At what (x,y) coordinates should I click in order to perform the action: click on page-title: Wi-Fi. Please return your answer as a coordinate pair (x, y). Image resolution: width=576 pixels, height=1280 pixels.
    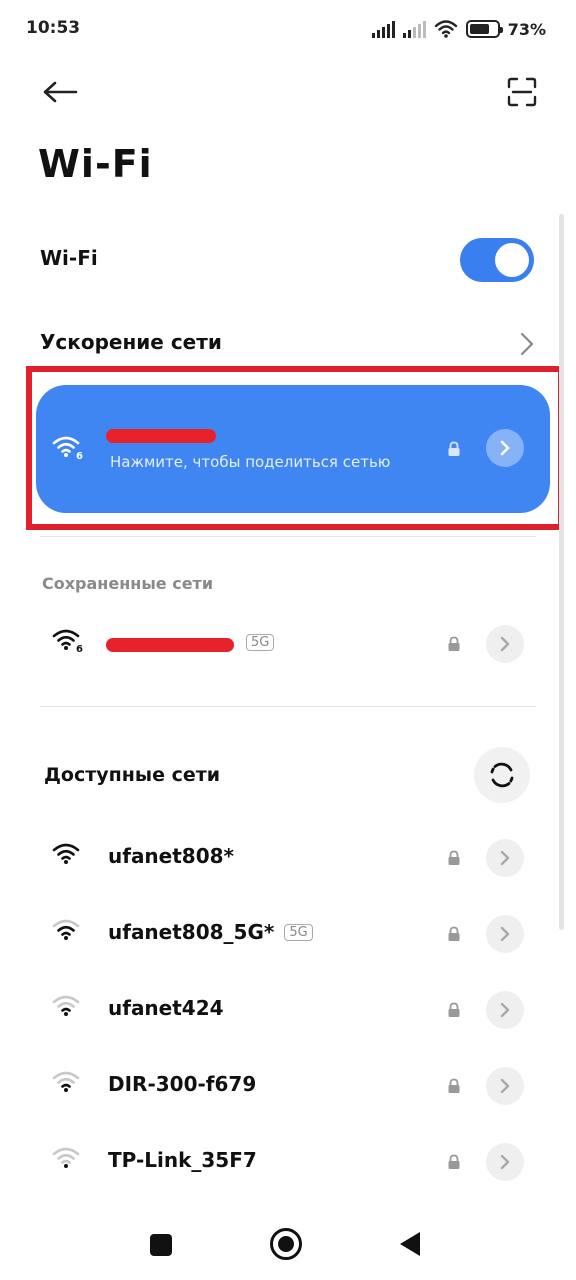
    Looking at the image, I should click on (95, 164).